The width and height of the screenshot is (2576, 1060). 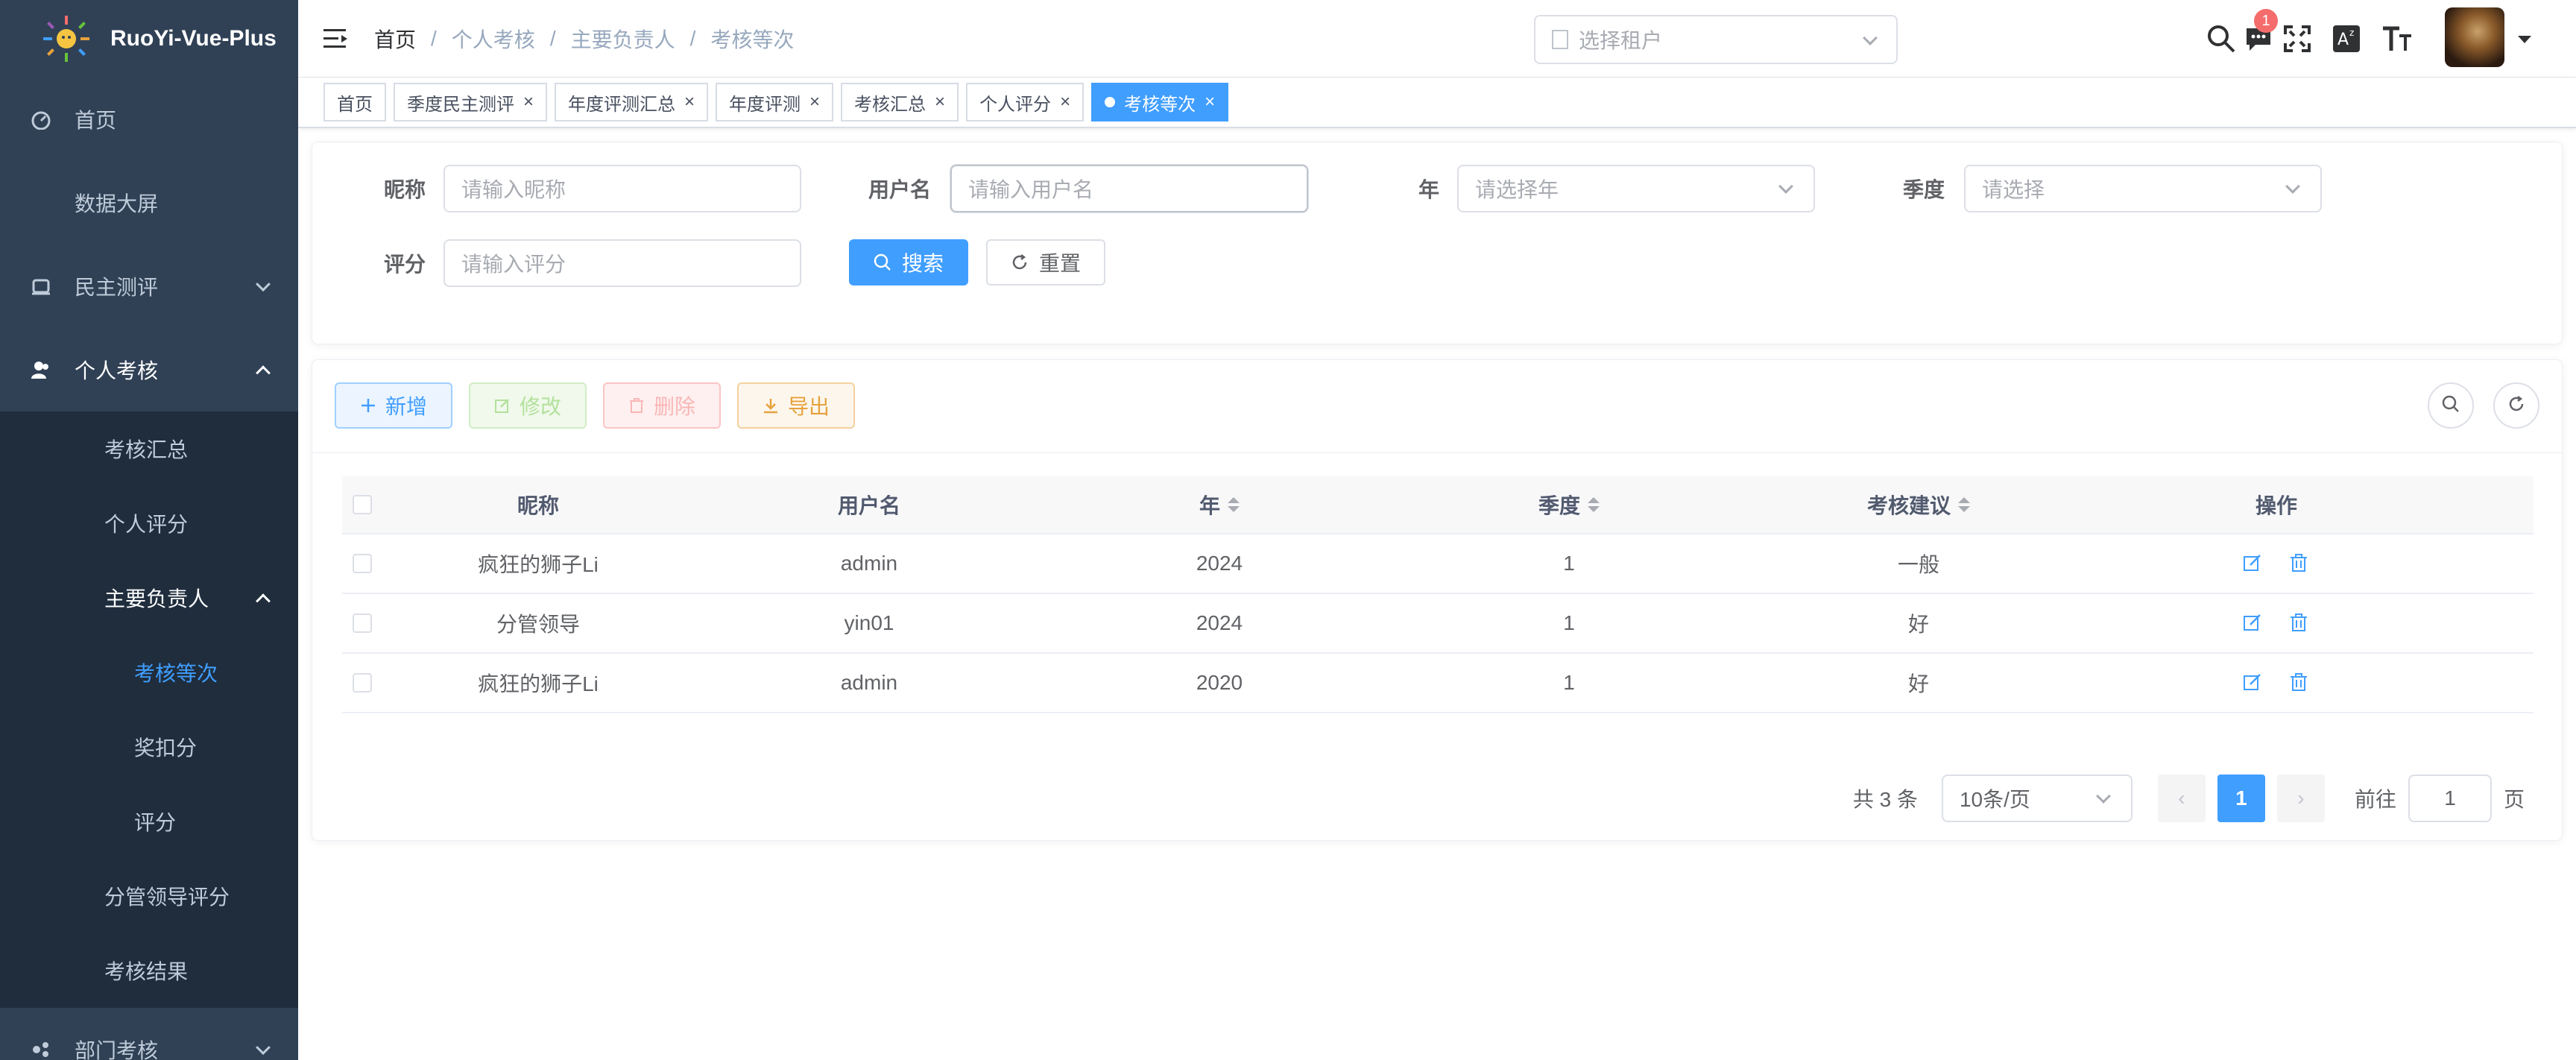 I want to click on goto-page-input: 1, so click(x=2450, y=798).